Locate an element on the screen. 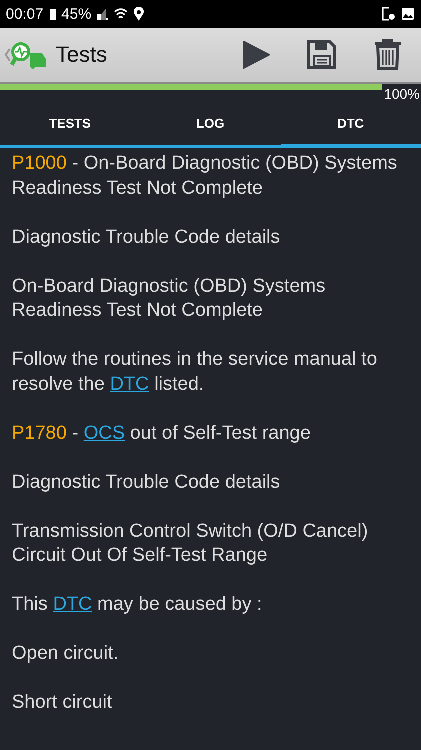 This screenshot has width=421, height=750. image-icon is located at coordinates (408, 14).